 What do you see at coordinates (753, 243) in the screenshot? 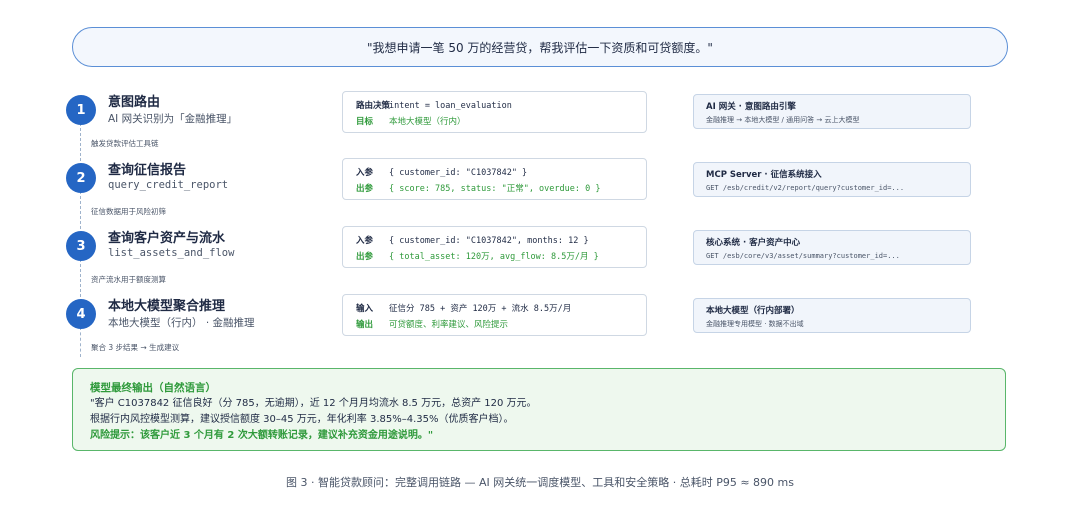
I see `system-title: 核心系统 · 客户资产中心` at bounding box center [753, 243].